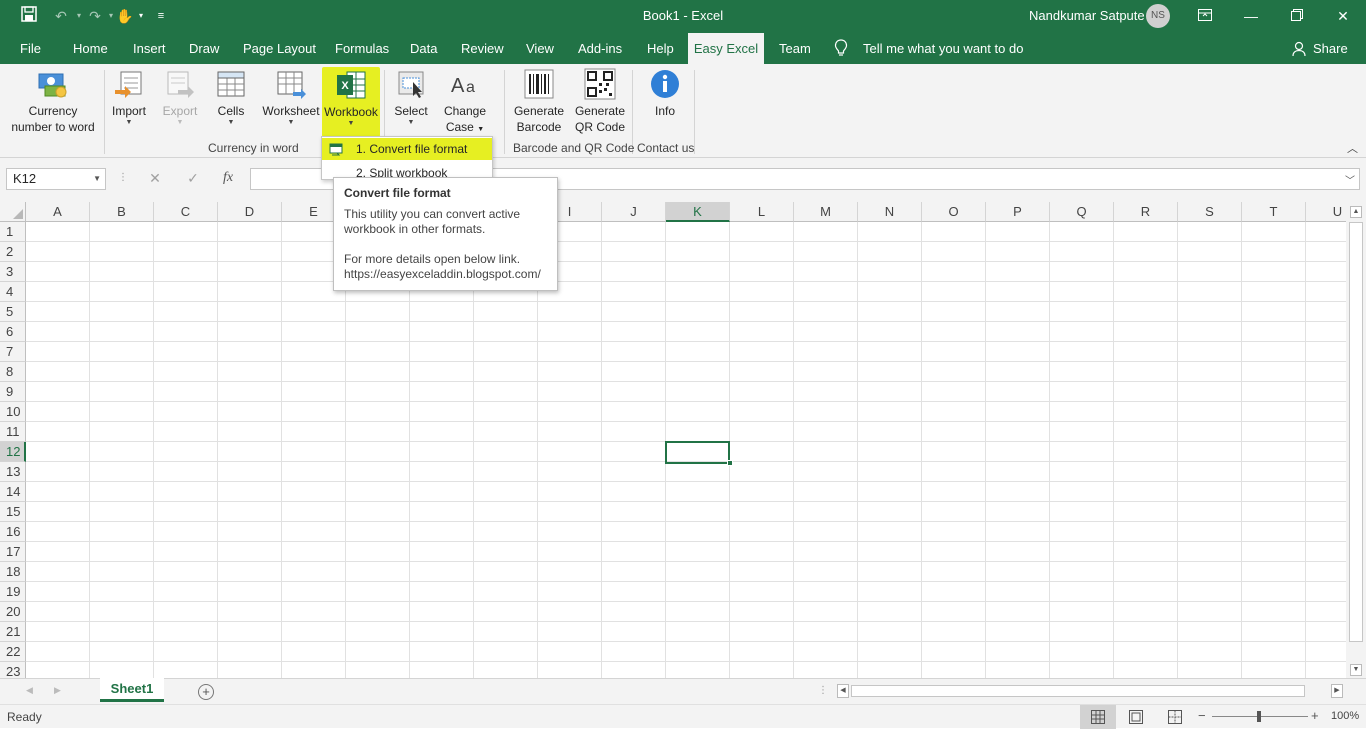 The image size is (1366, 729). What do you see at coordinates (1315, 715) in the screenshot?
I see `zoom-in-icon: +` at bounding box center [1315, 715].